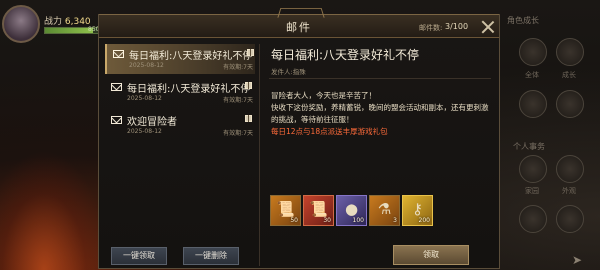 The image size is (600, 270). What do you see at coordinates (180, 125) in the screenshot?
I see `mail-list-item: 欢迎冒险者 2025-08-12 有效期:7天` at bounding box center [180, 125].